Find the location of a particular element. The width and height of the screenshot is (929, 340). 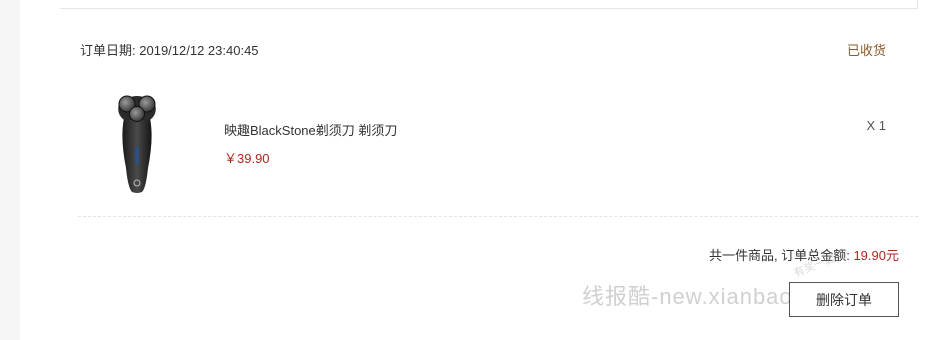

order-summary: 共一件商品, 订单总金额: 19.90元 is located at coordinates (804, 254).